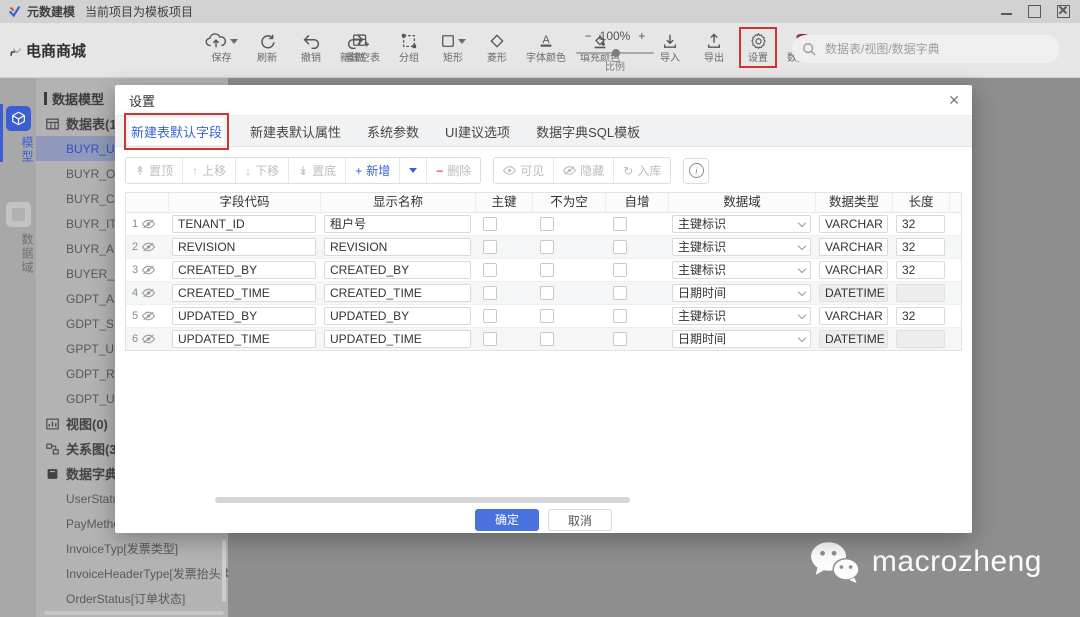 The height and width of the screenshot is (617, 1080). I want to click on field-code-input: UPDATED_BY, so click(244, 316).